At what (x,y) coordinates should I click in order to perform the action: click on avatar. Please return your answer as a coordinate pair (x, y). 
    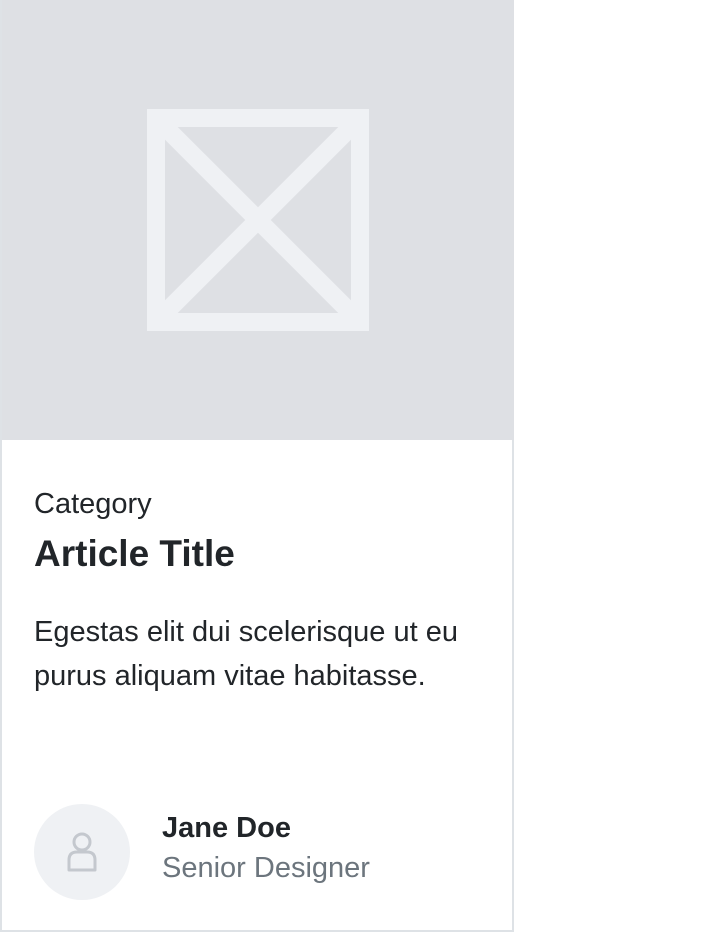
    Looking at the image, I should click on (82, 852).